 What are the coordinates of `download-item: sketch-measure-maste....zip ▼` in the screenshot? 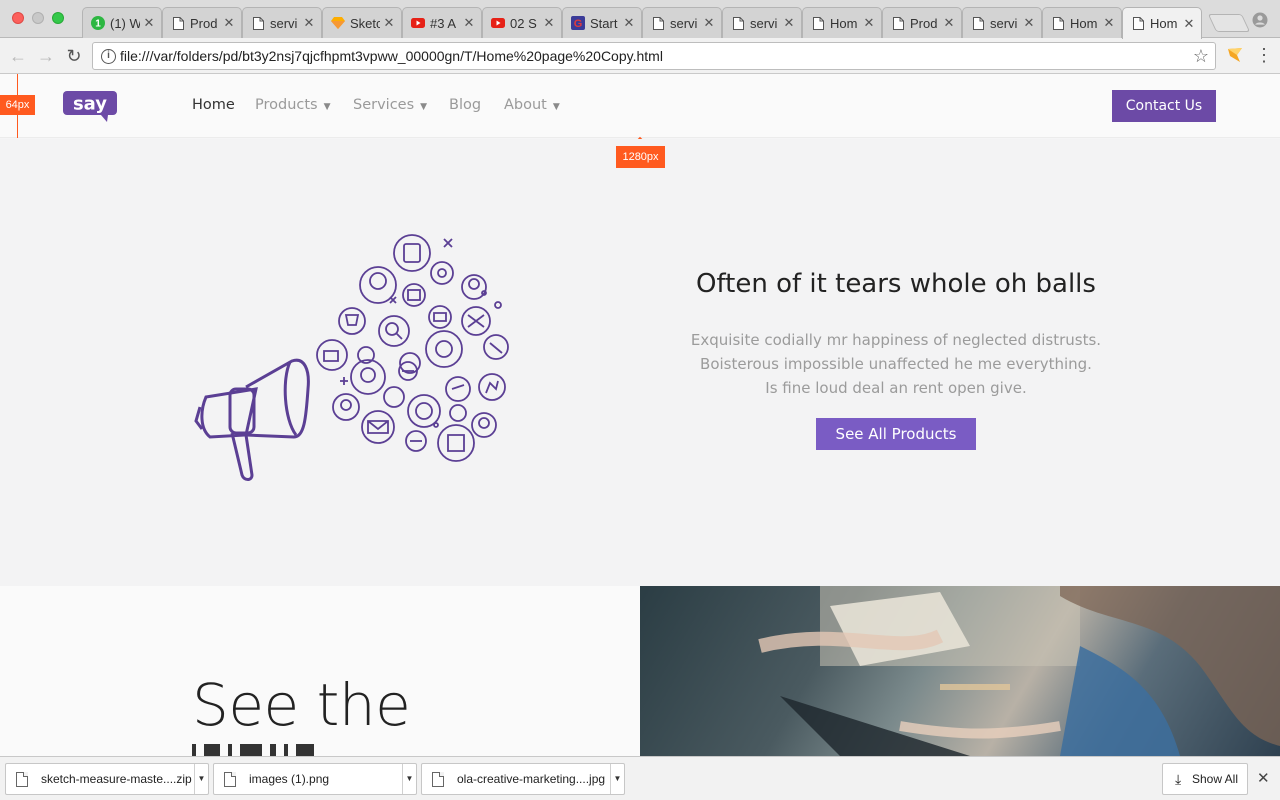 It's located at (107, 779).